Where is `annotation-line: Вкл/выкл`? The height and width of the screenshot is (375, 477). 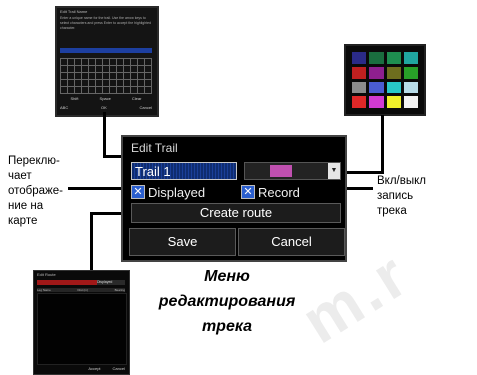
annotation-line: Вкл/выкл is located at coordinates (401, 181).